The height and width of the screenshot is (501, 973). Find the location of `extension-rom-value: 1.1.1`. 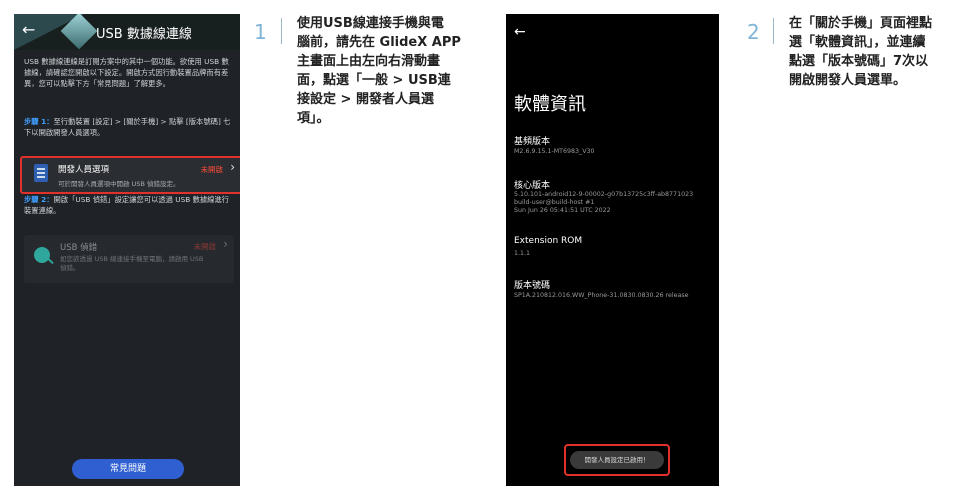

extension-rom-value: 1.1.1 is located at coordinates (522, 253).